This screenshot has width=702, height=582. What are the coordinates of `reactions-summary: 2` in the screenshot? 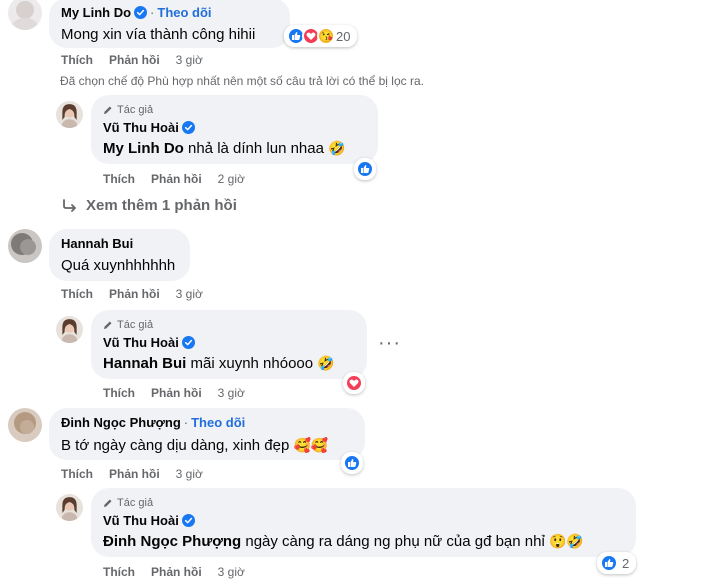 It's located at (617, 563).